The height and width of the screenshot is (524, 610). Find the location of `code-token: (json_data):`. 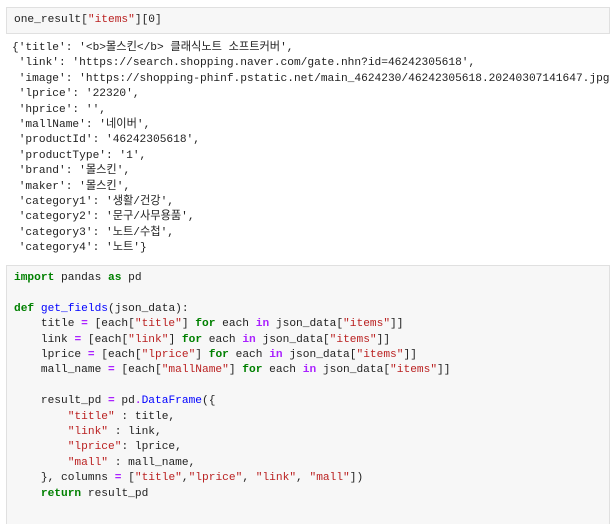

code-token: (json_data): is located at coordinates (148, 308).